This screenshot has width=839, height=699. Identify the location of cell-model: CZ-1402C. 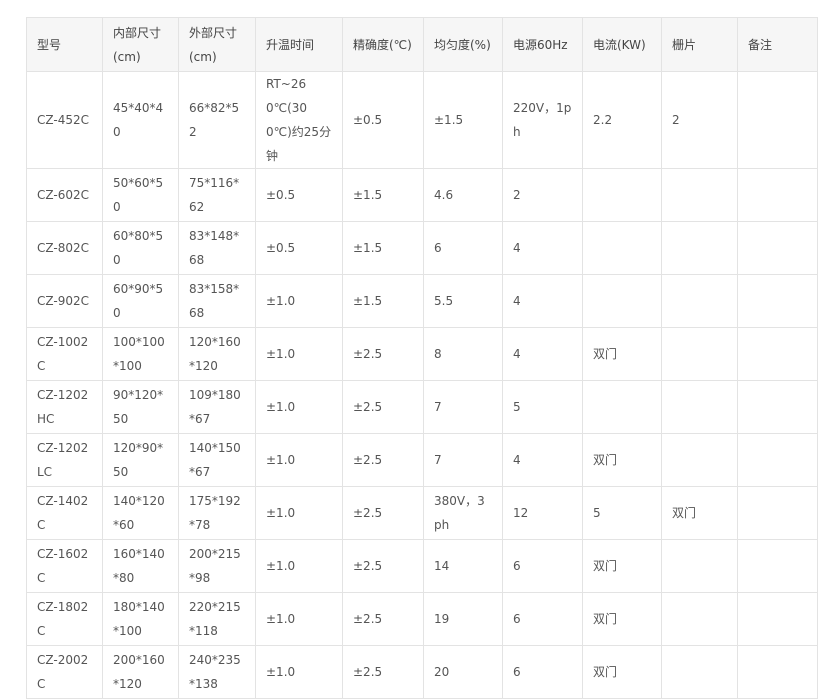
(64, 513).